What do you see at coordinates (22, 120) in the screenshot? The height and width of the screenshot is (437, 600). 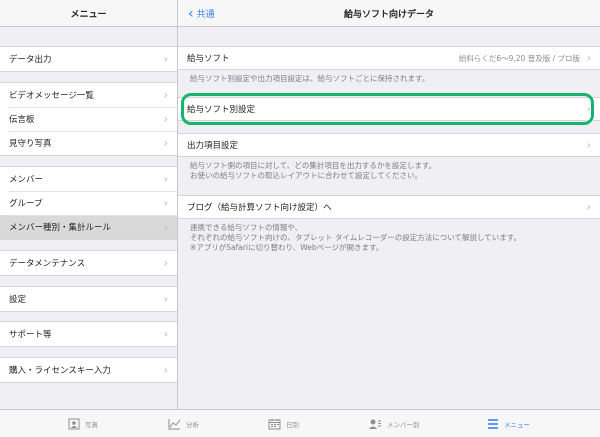 I see `sidebar-item-label: 伝言板` at bounding box center [22, 120].